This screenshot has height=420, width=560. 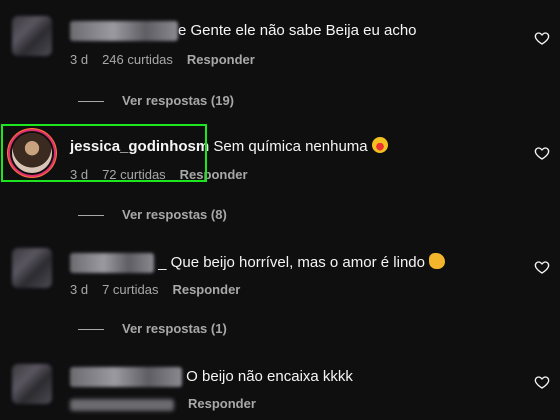 I want to click on comment-line: O beijo não encaixa kkkk, so click(x=211, y=377).